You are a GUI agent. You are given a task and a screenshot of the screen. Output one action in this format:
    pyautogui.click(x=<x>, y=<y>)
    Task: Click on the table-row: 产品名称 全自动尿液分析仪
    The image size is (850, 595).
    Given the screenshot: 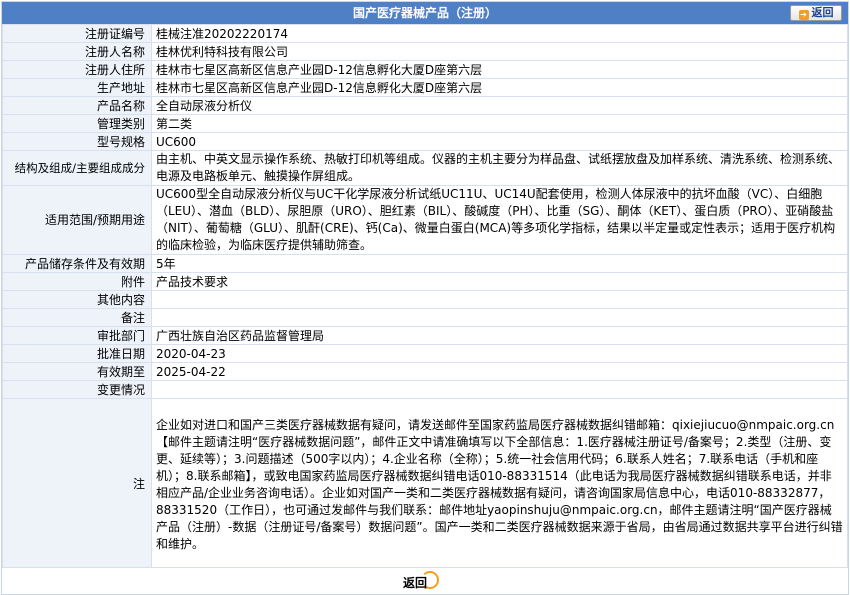 What is the action you would take?
    pyautogui.click(x=425, y=105)
    